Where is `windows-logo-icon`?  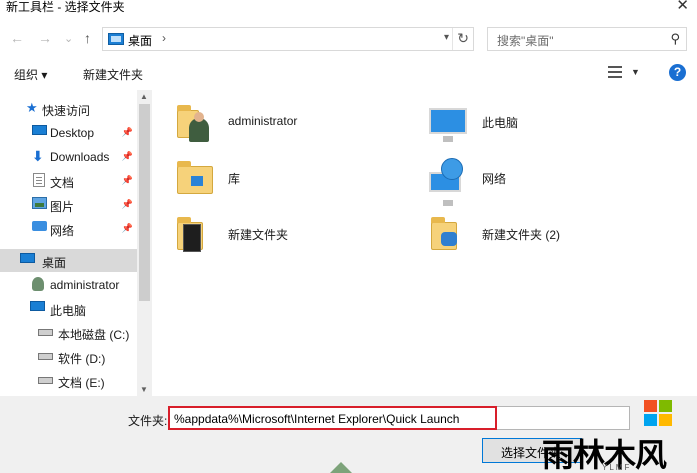
windows-logo-icon is located at coordinates (659, 414).